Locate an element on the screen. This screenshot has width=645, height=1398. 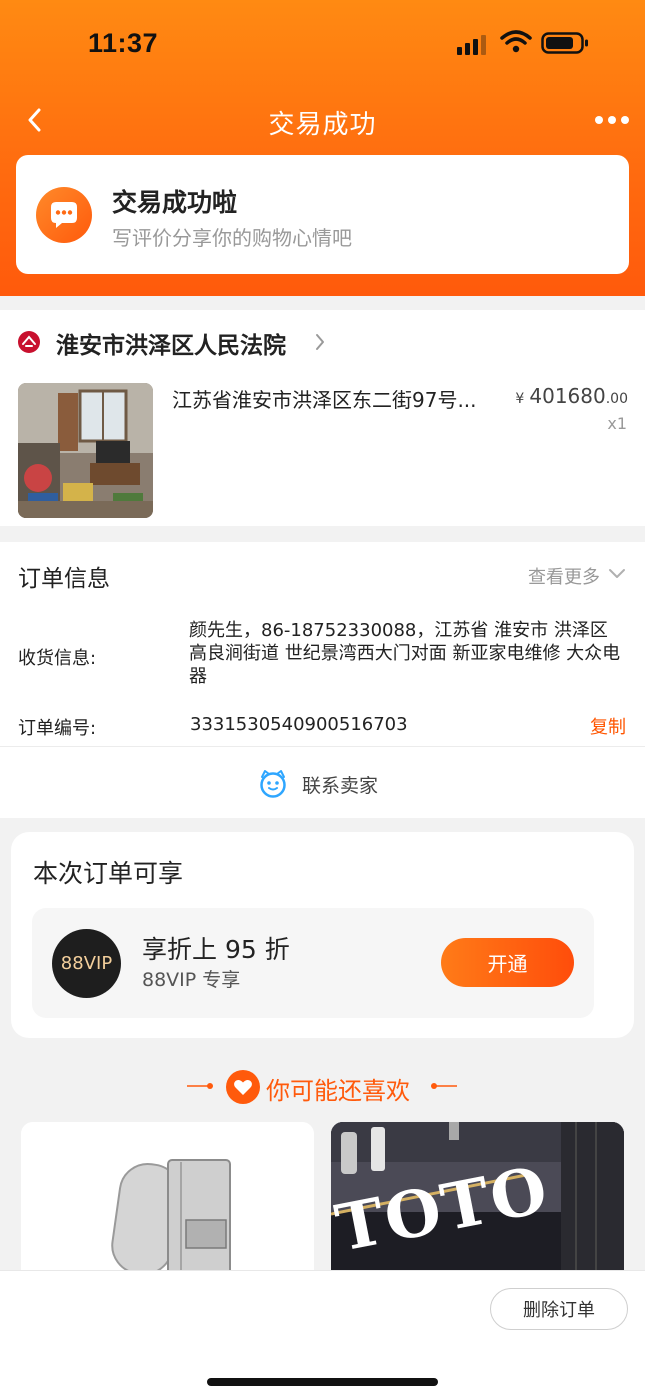
chat-bubble-icon is located at coordinates (64, 215).